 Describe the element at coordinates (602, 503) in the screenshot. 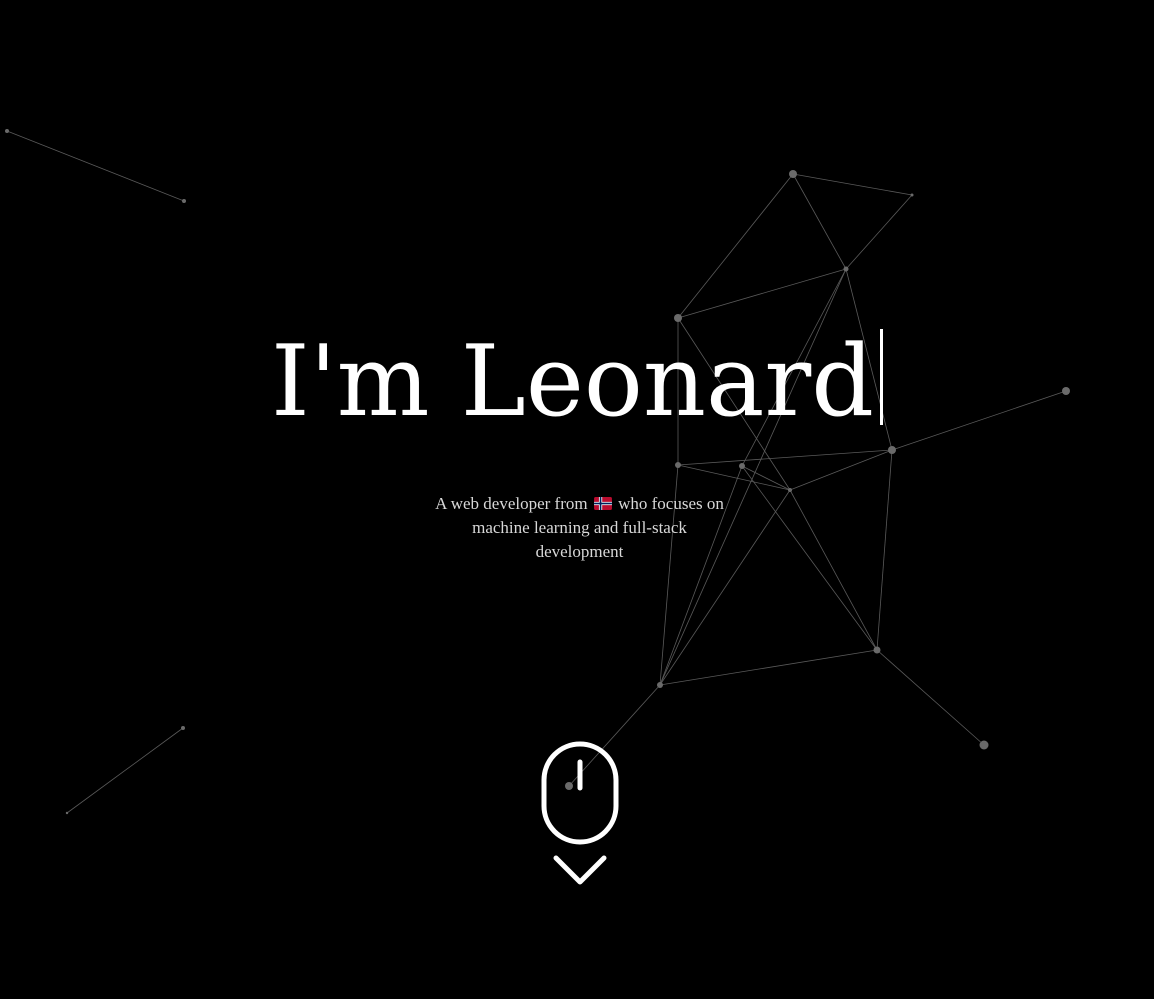

I see `norway-flag-icon` at that location.